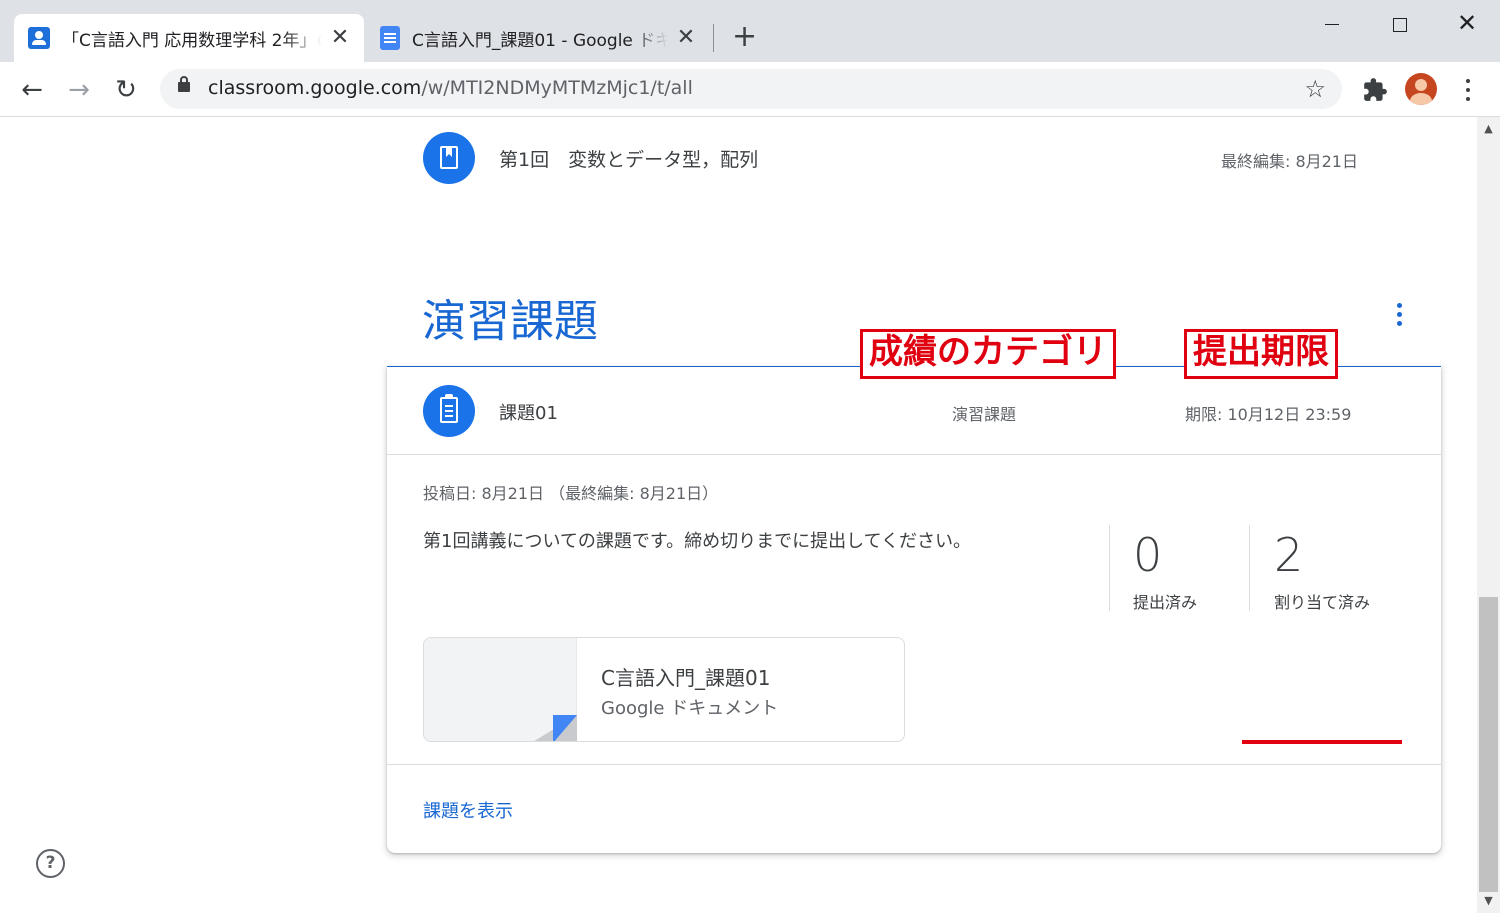  What do you see at coordinates (690, 708) in the screenshot?
I see `attachment-type: Google ドキュメント` at bounding box center [690, 708].